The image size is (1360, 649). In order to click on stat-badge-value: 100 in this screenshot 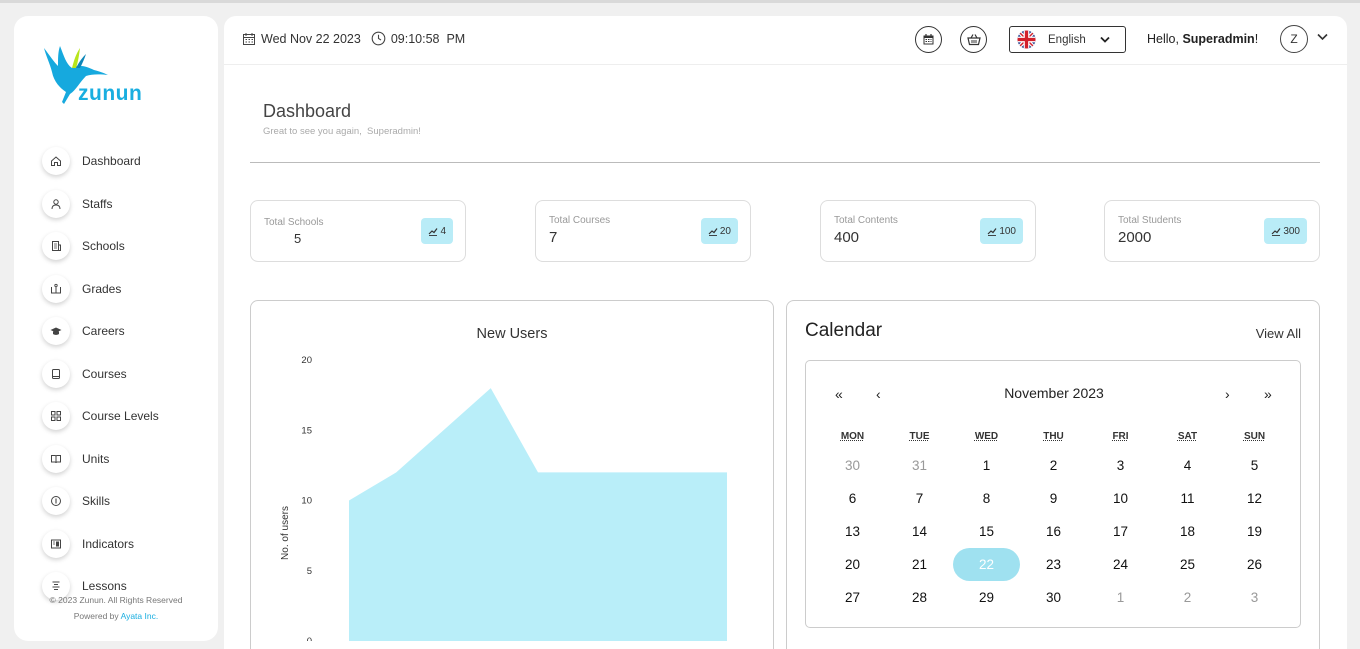, I will do `click(1007, 231)`.